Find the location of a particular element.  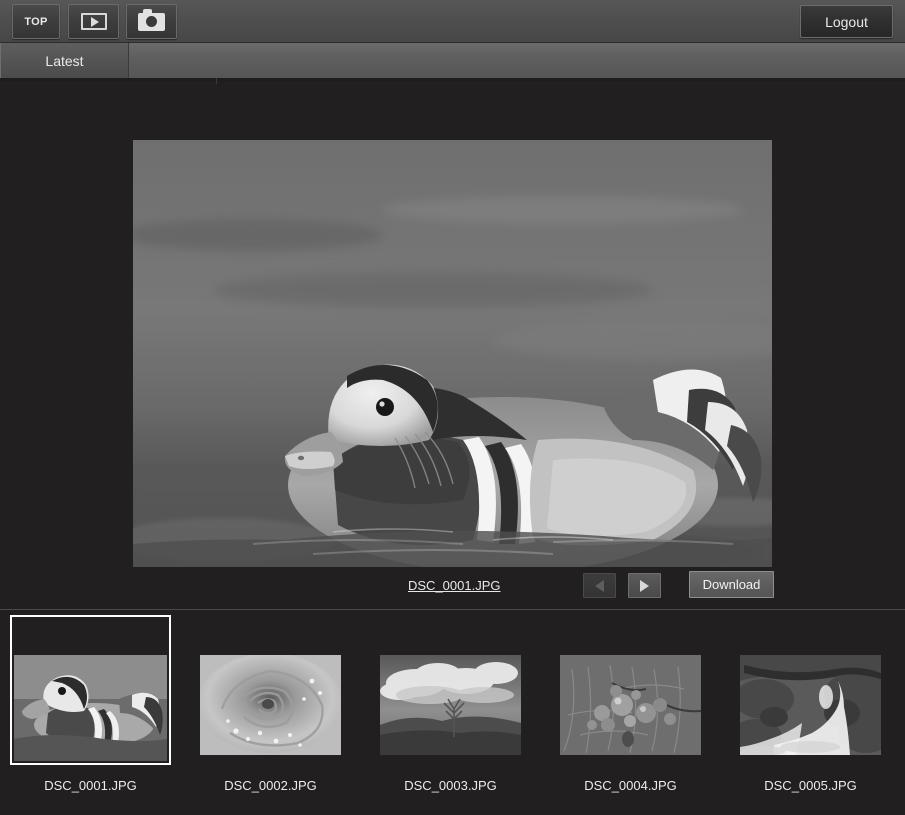

triangle-left-icon is located at coordinates (599, 585).